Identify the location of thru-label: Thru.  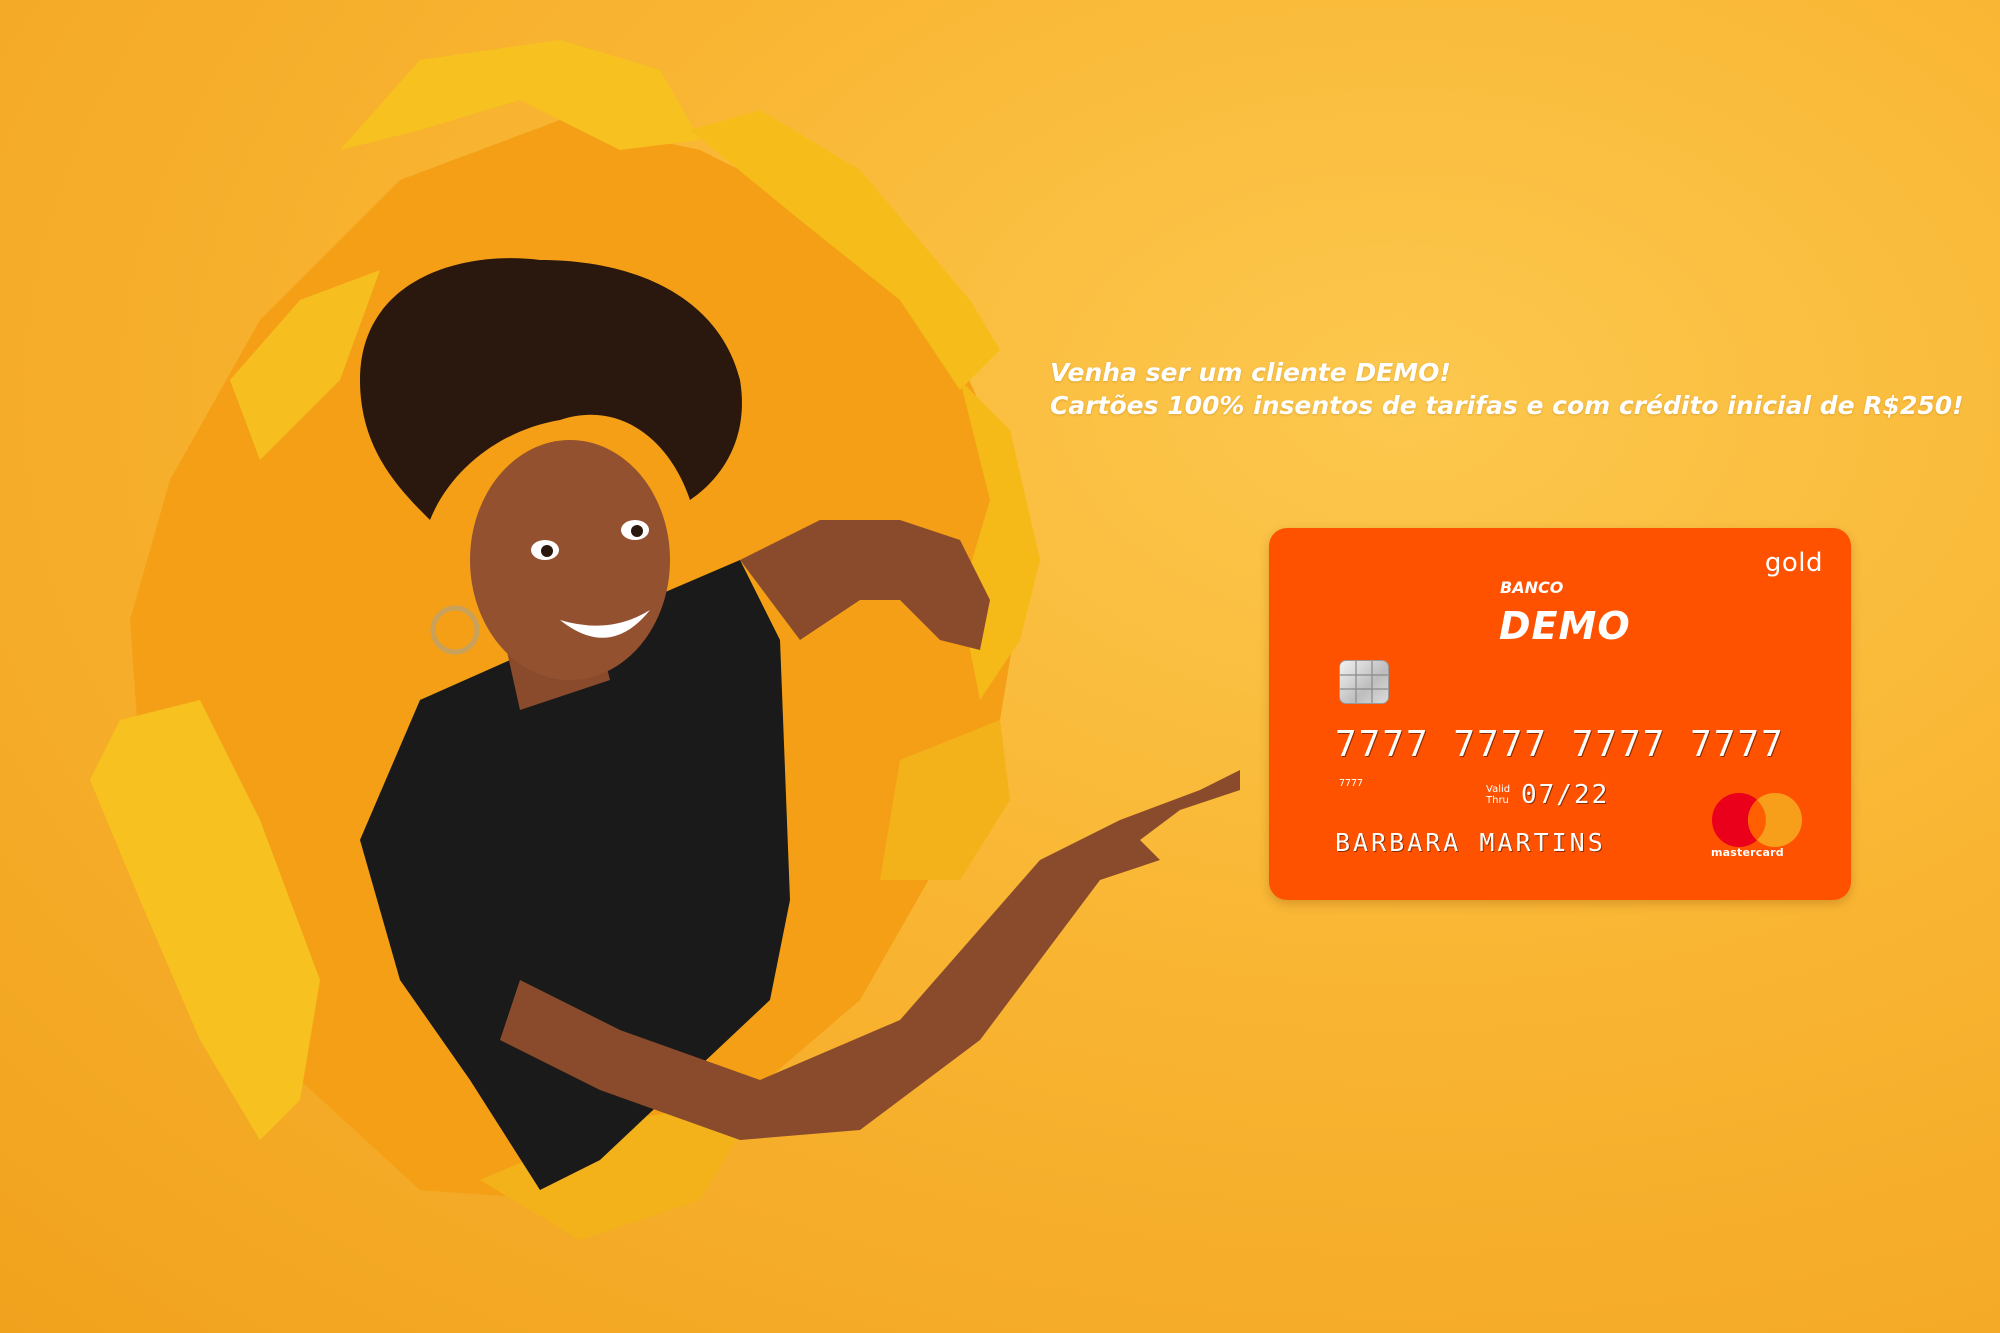
(1497, 800).